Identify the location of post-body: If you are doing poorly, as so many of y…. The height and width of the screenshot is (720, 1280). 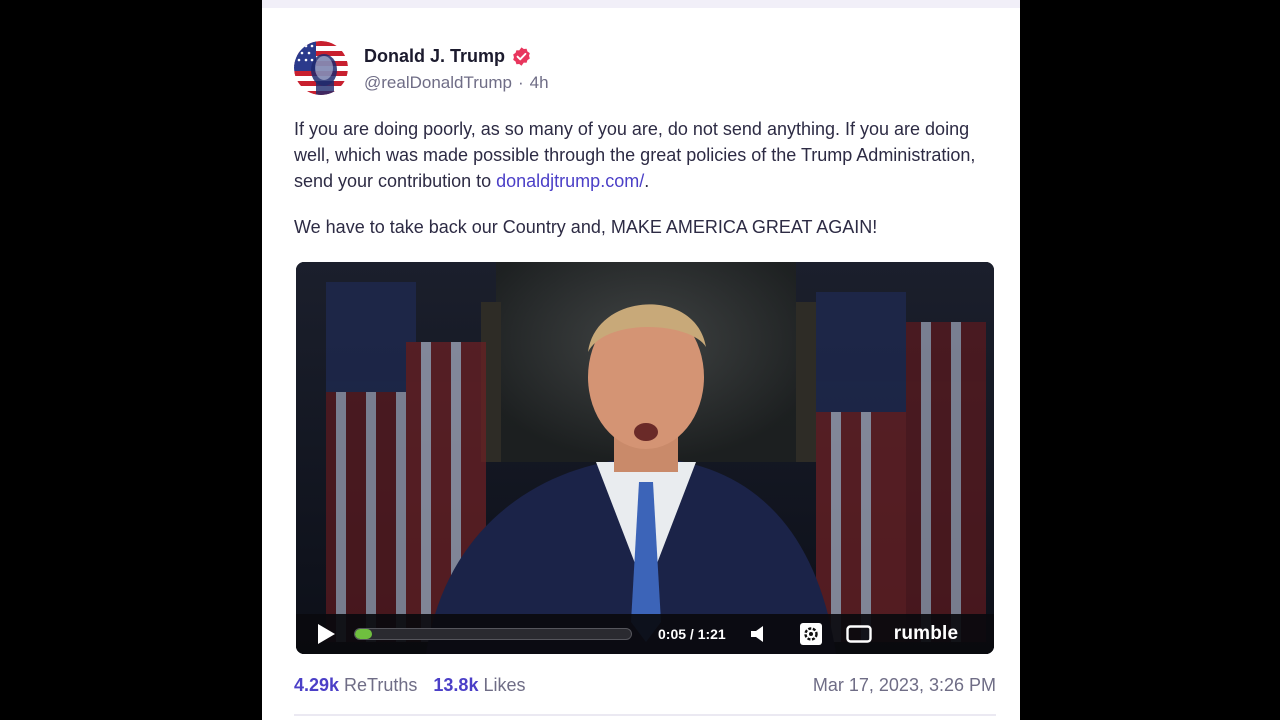
(644, 178).